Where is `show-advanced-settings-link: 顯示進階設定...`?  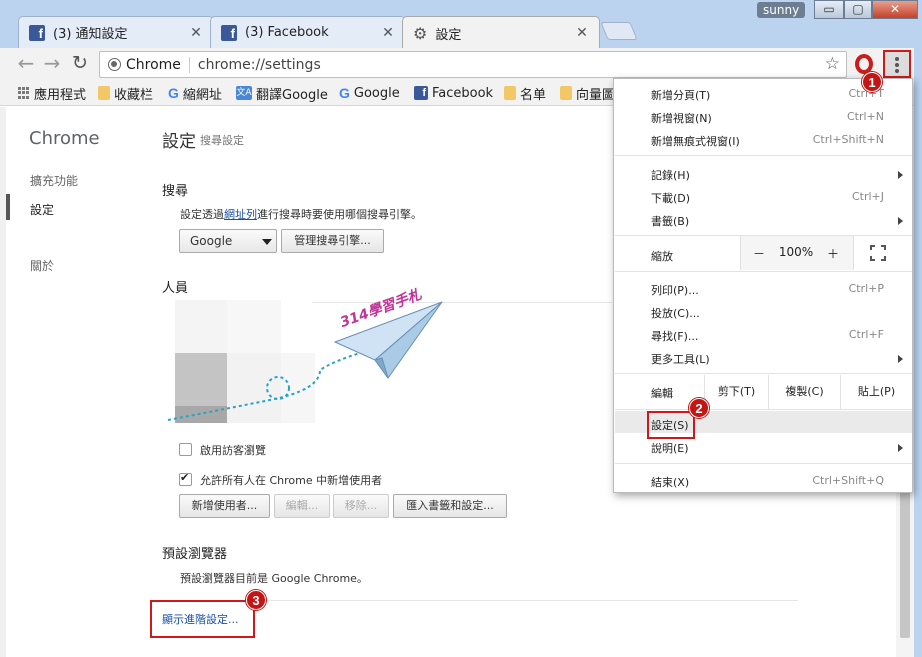
show-advanced-settings-link: 顯示進階設定... is located at coordinates (200, 619).